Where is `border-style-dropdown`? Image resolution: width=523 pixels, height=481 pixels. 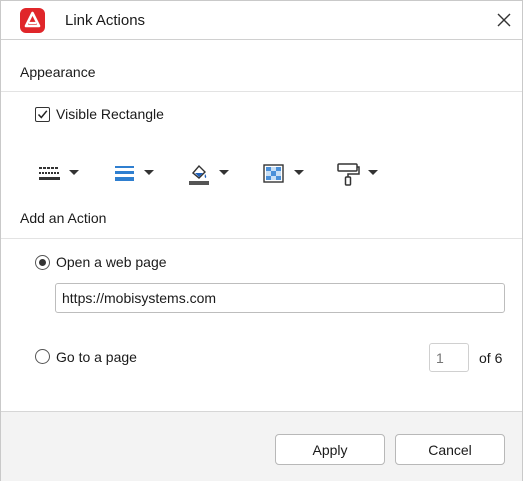
border-style-dropdown is located at coordinates (60, 173).